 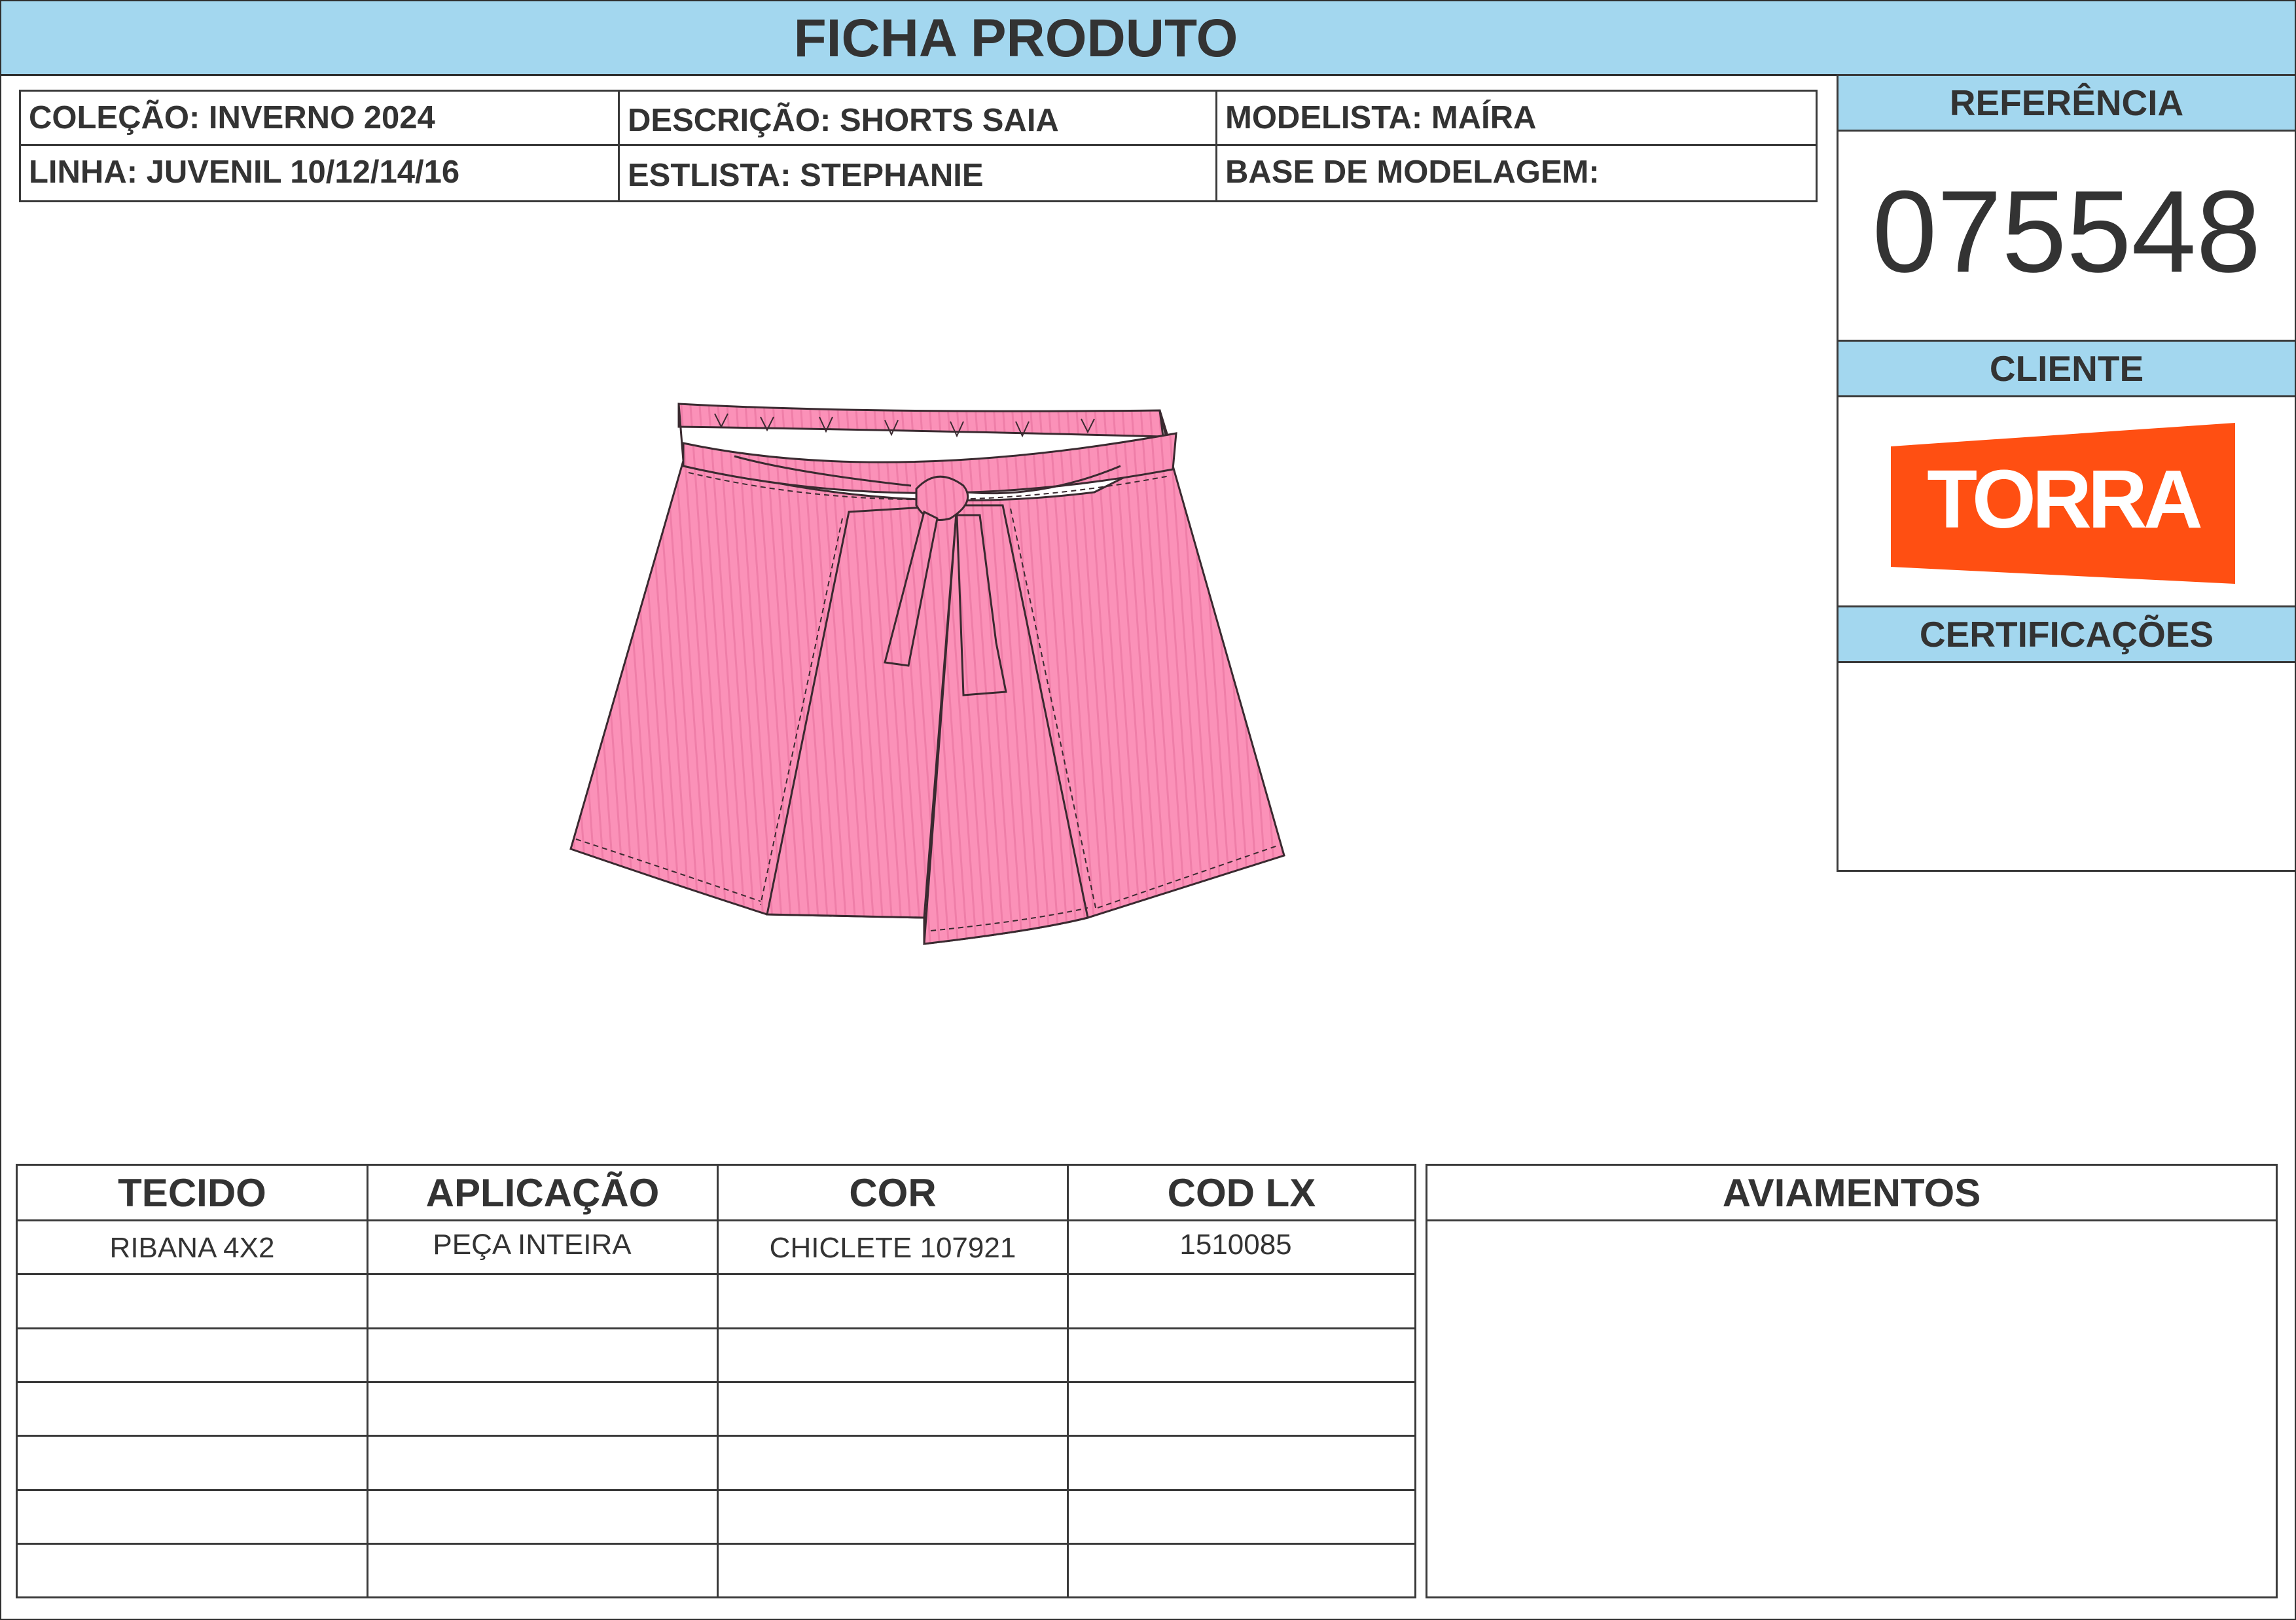 I want to click on table-cell-tecido: RIBANA 4X2, so click(x=192, y=1248).